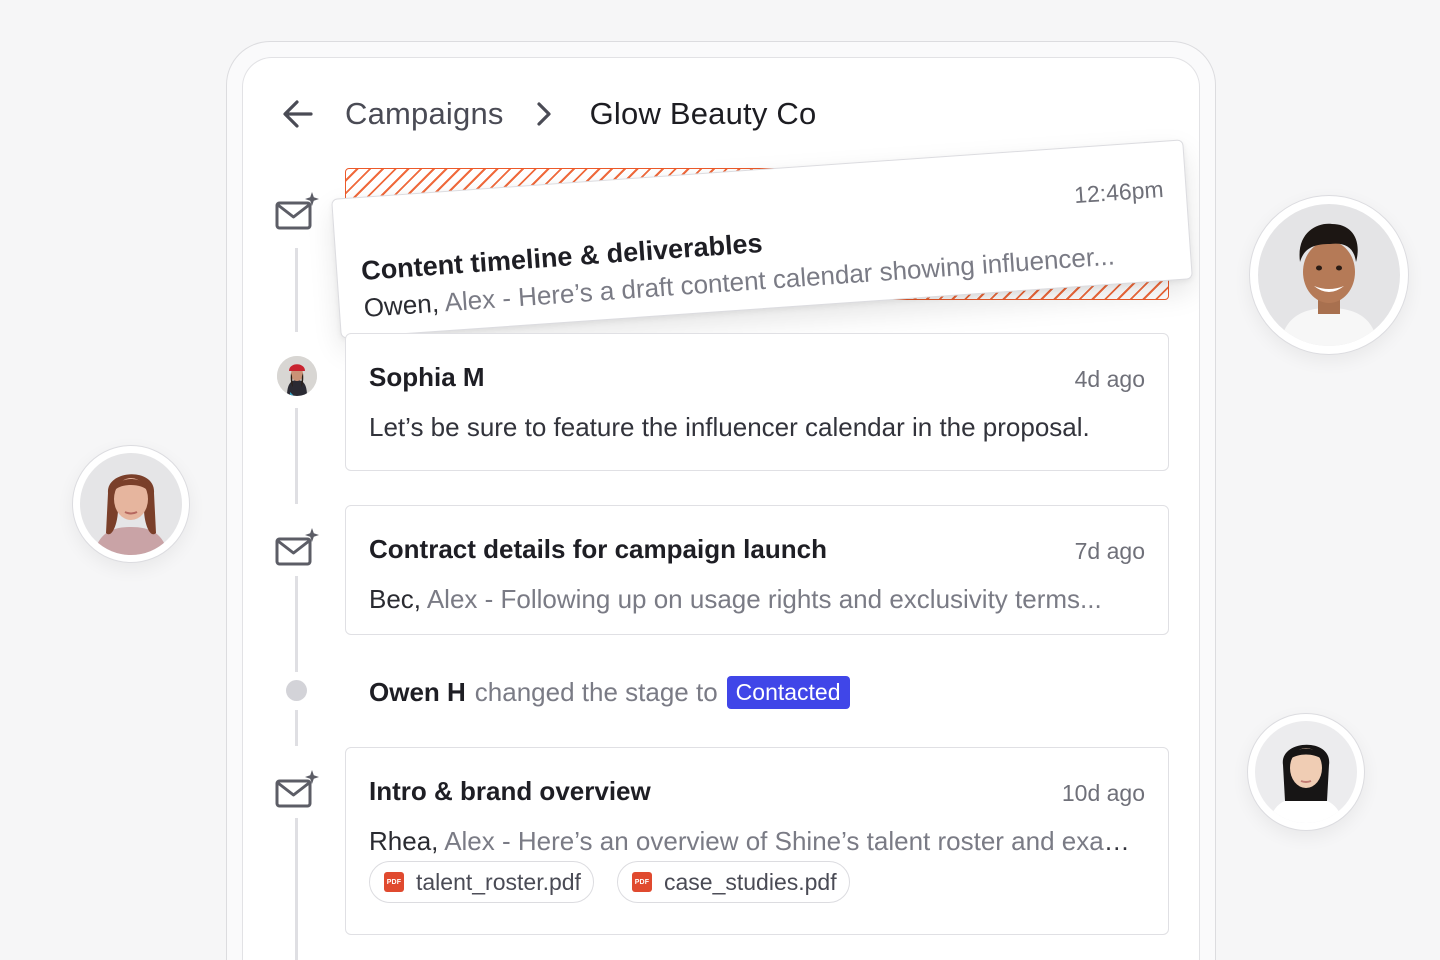 This screenshot has width=1440, height=960. What do you see at coordinates (1103, 793) in the screenshot?
I see `email-time: 10d ago` at bounding box center [1103, 793].